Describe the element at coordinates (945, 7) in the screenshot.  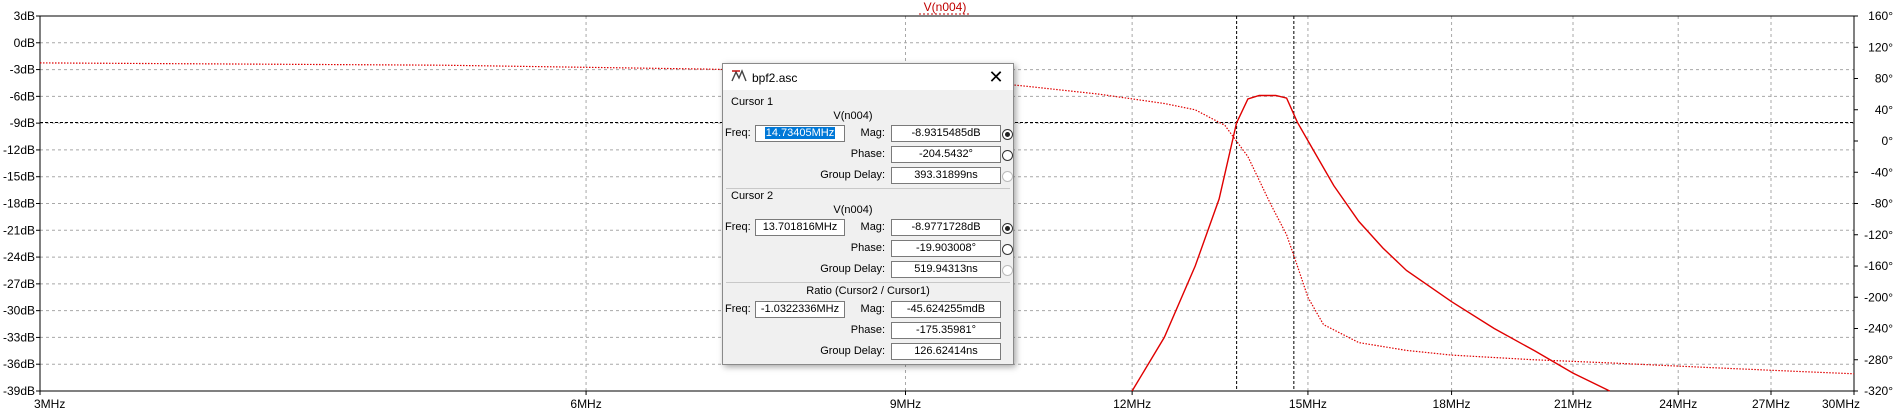
I see `trace-title: V(n004)` at that location.